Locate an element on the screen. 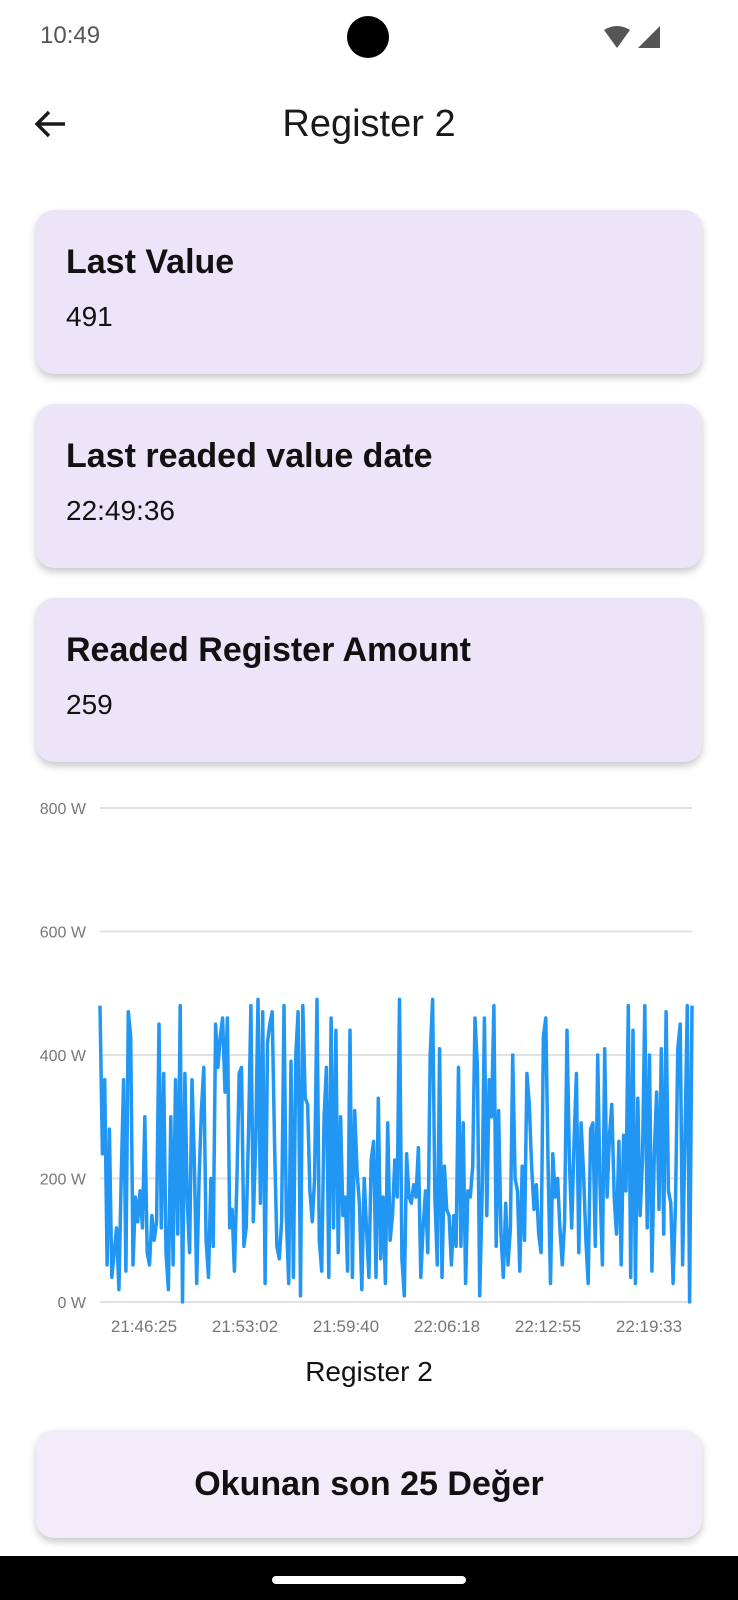  x-tick-label: 21:53:02 is located at coordinates (245, 1326).